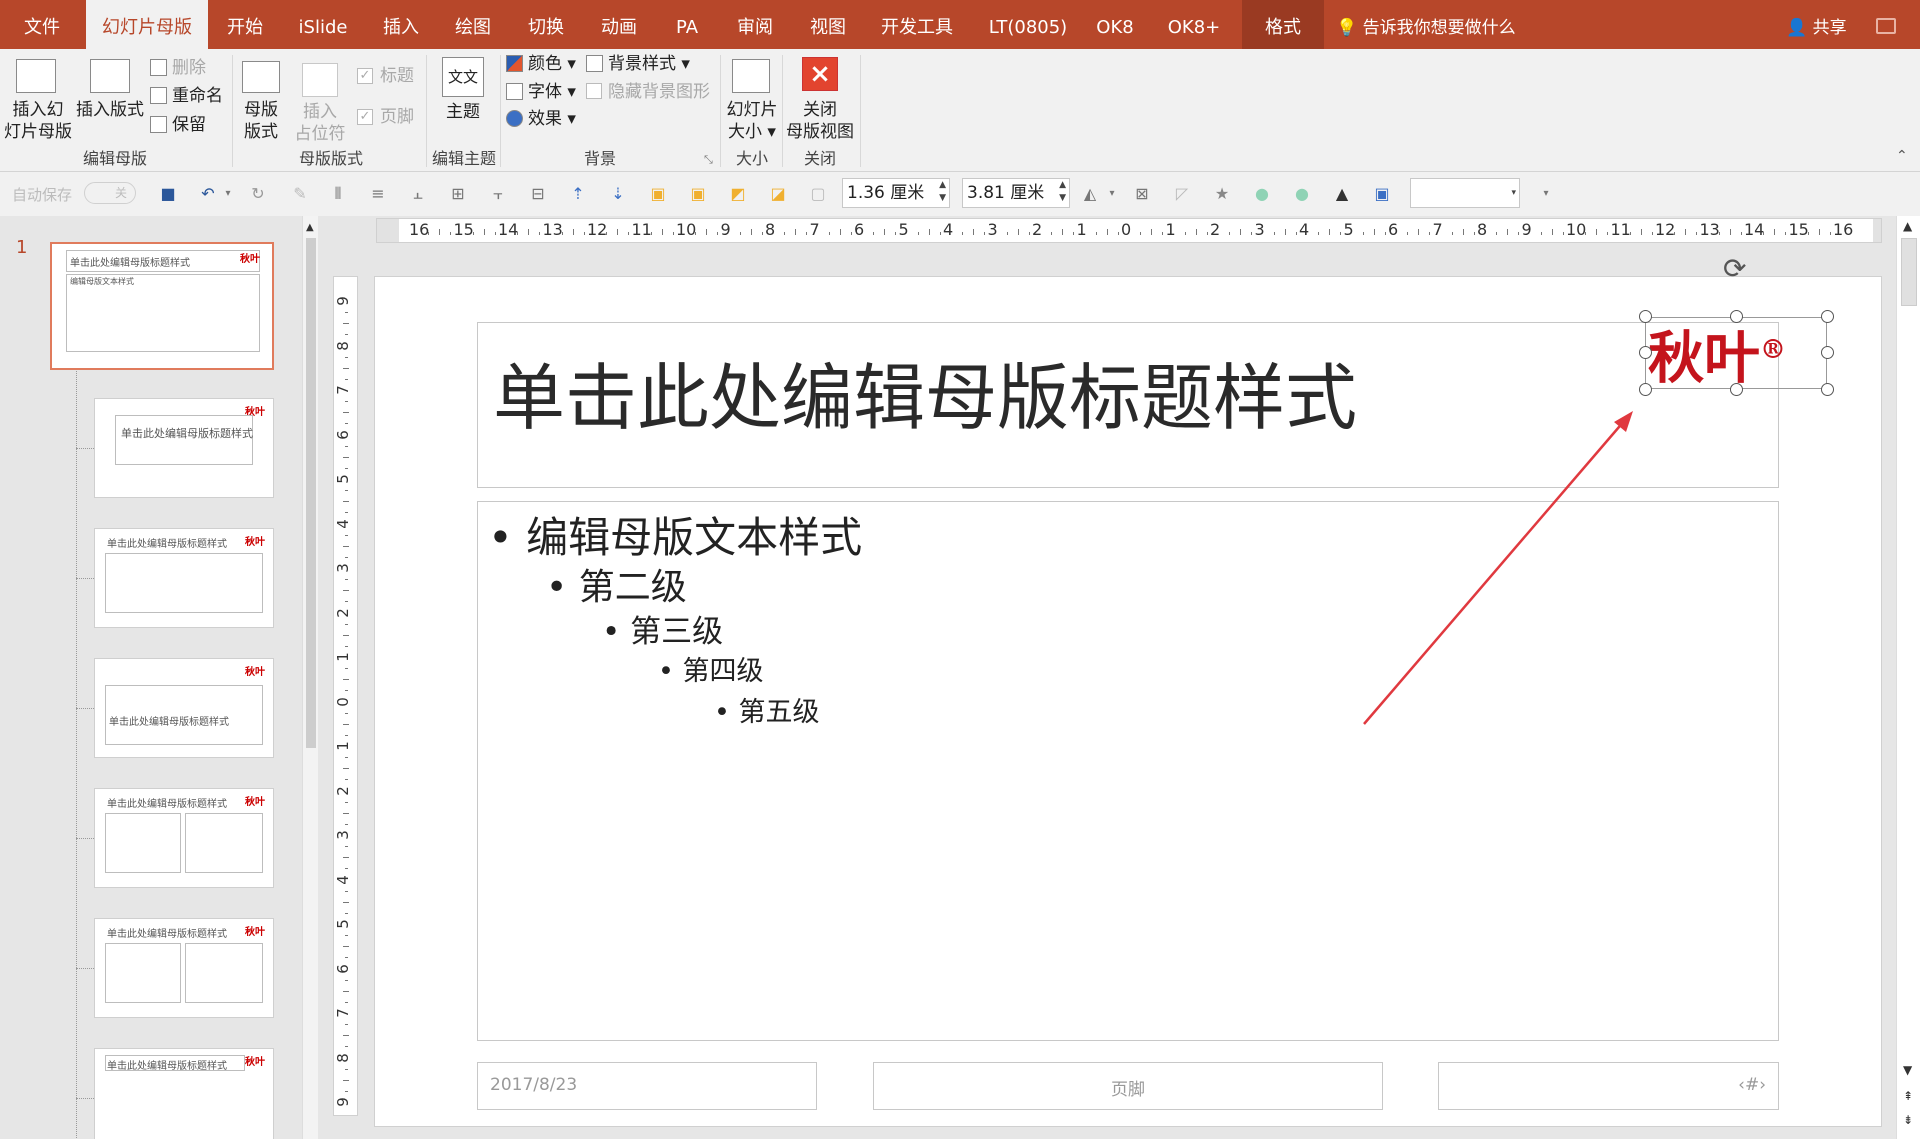 Image resolution: width=1920 pixels, height=1139 pixels. I want to click on close-master-view-button: 关闭 母版视图, so click(820, 121).